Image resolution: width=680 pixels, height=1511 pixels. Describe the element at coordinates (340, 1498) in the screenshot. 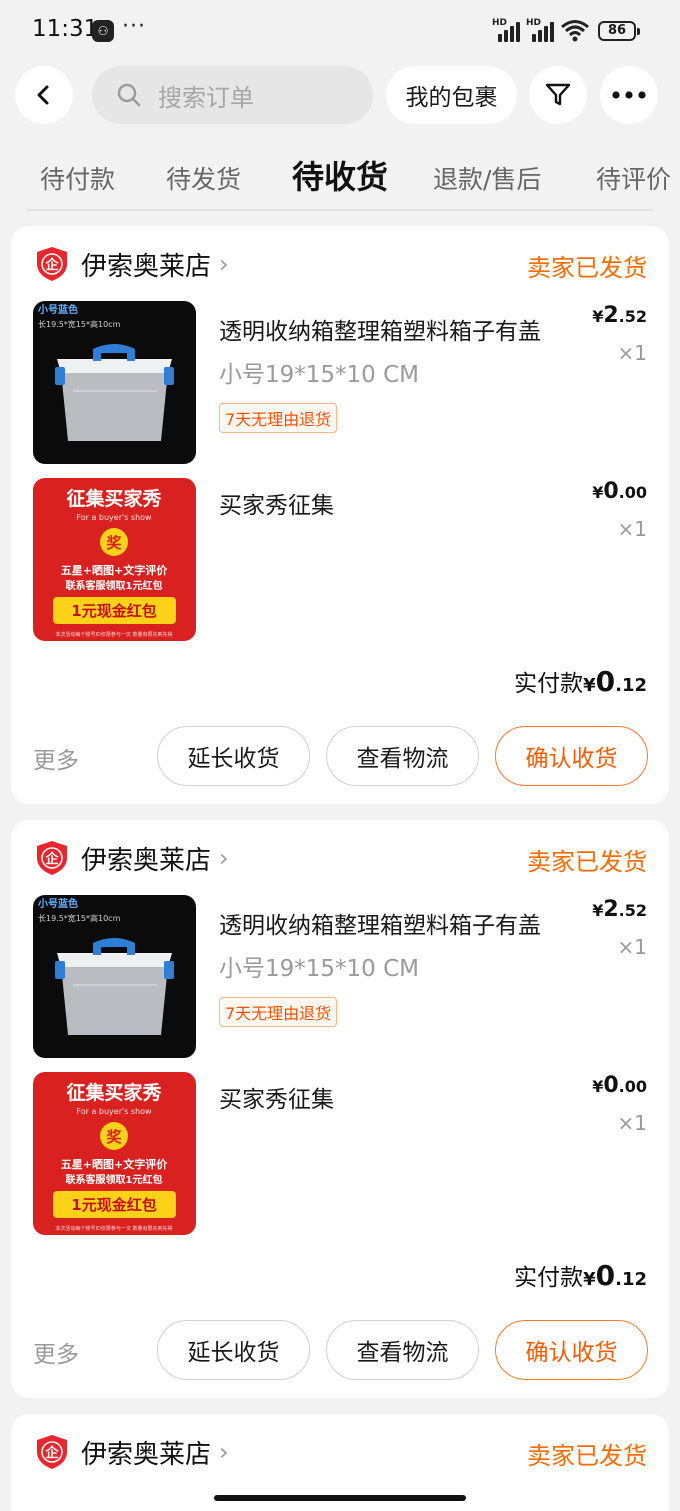

I see `home-indicator` at that location.